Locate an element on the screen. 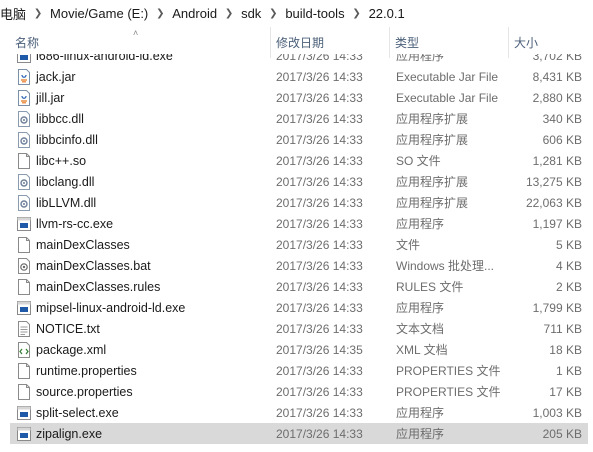 Image resolution: width=593 pixels, height=452 pixels. file-name: zipalign.exe is located at coordinates (69, 433).